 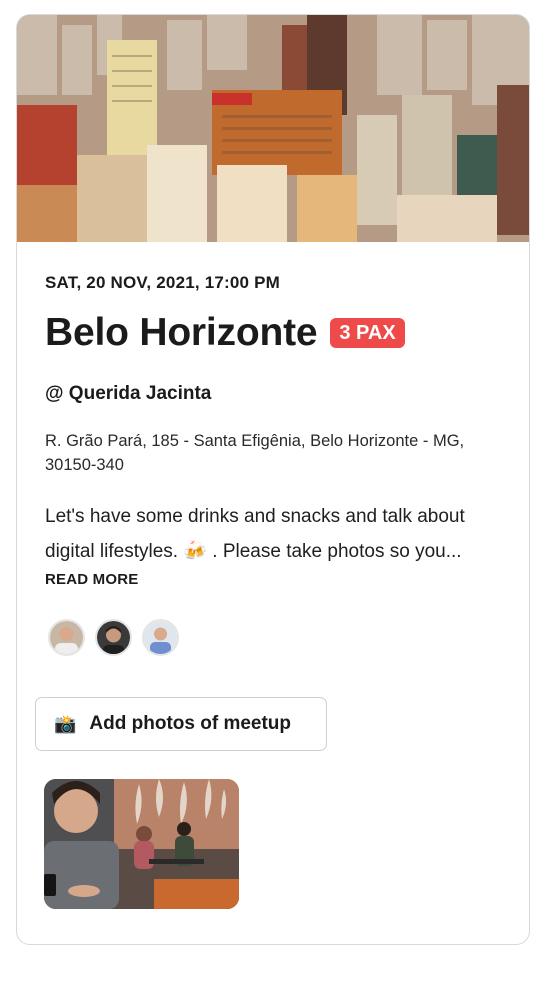 What do you see at coordinates (181, 332) in the screenshot?
I see `event-city-title: Belo Horizonte` at bounding box center [181, 332].